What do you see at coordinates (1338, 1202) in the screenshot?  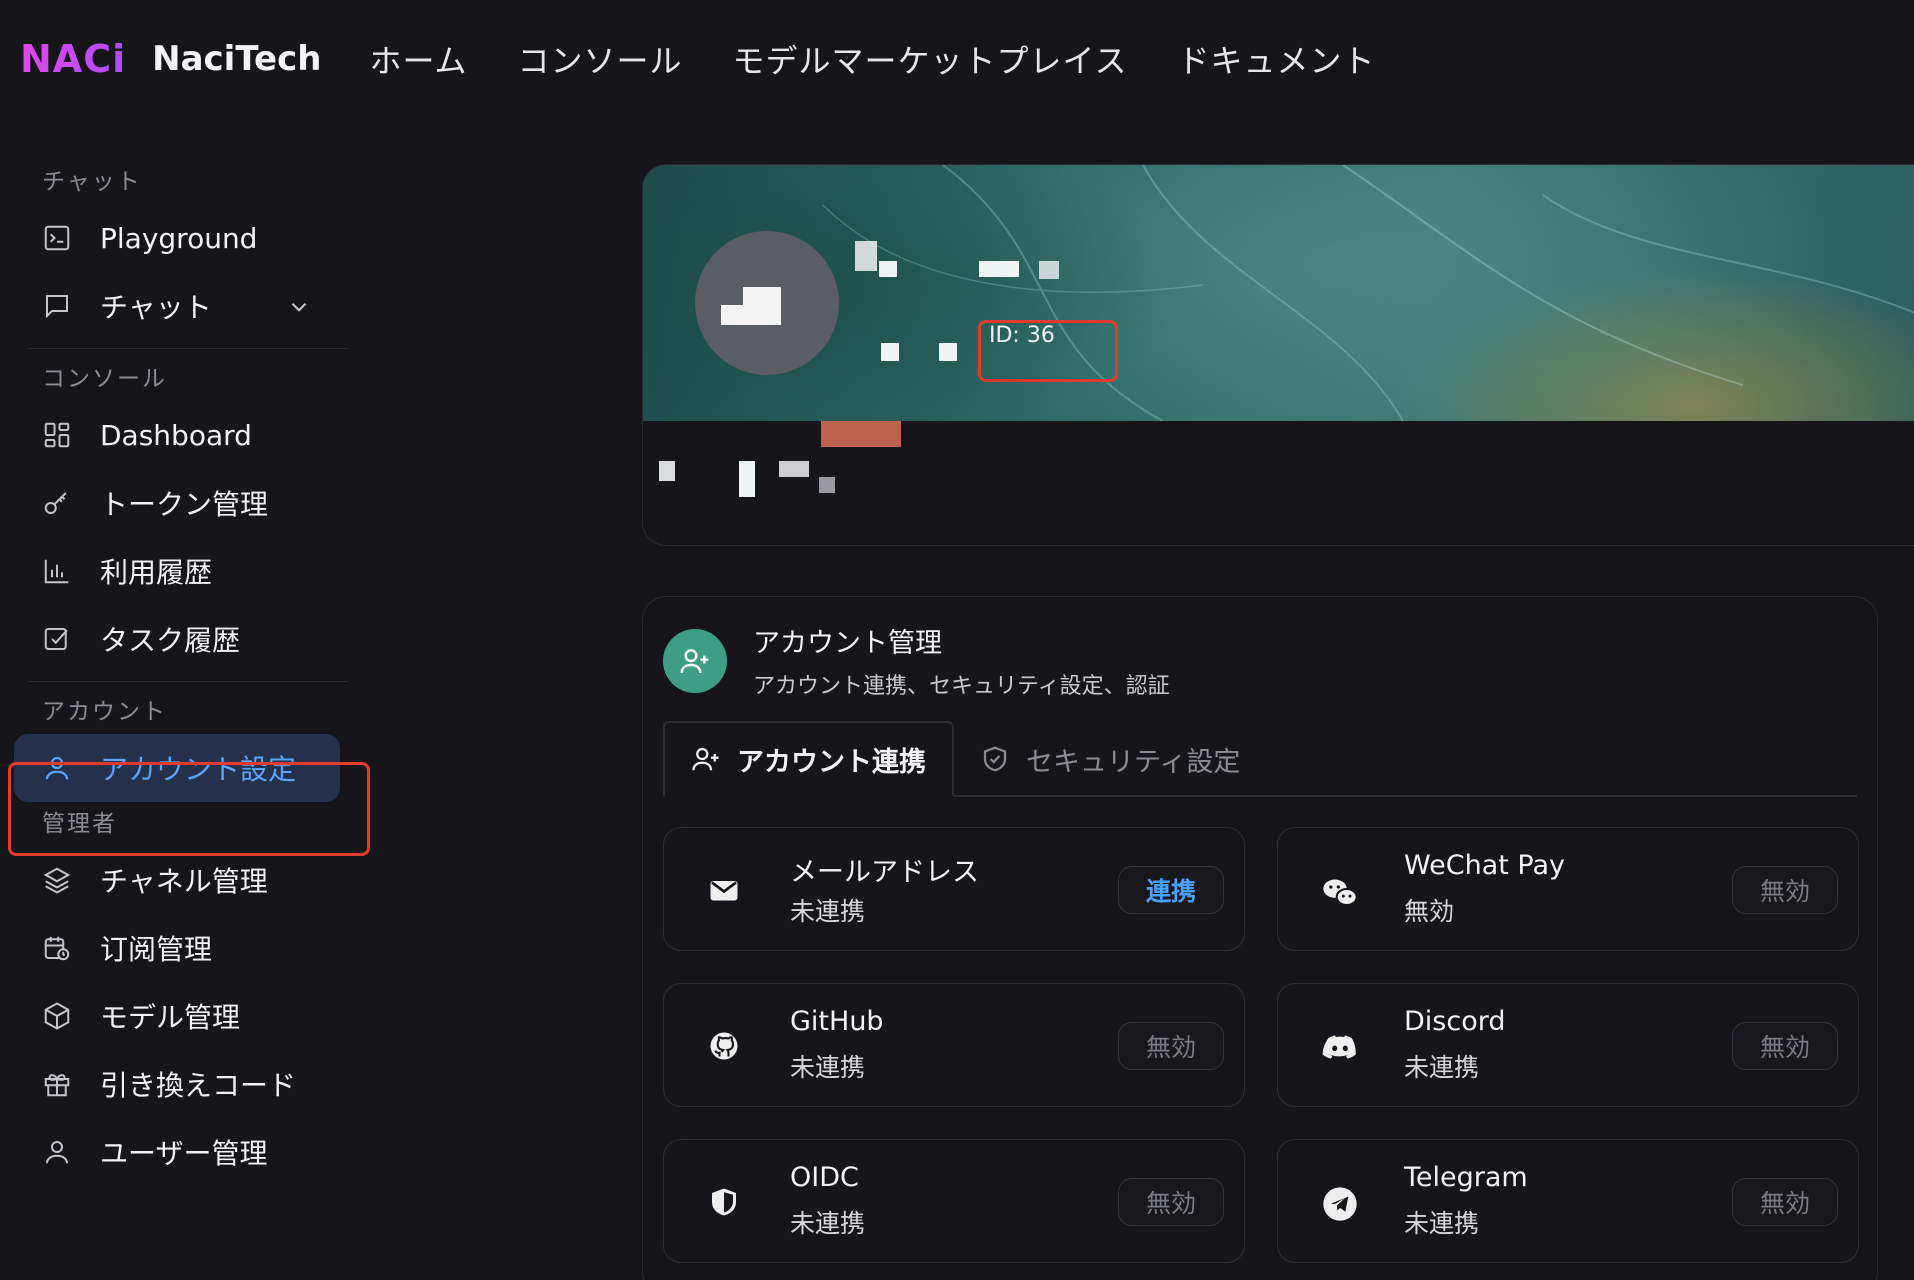 I see `telegram-icon` at bounding box center [1338, 1202].